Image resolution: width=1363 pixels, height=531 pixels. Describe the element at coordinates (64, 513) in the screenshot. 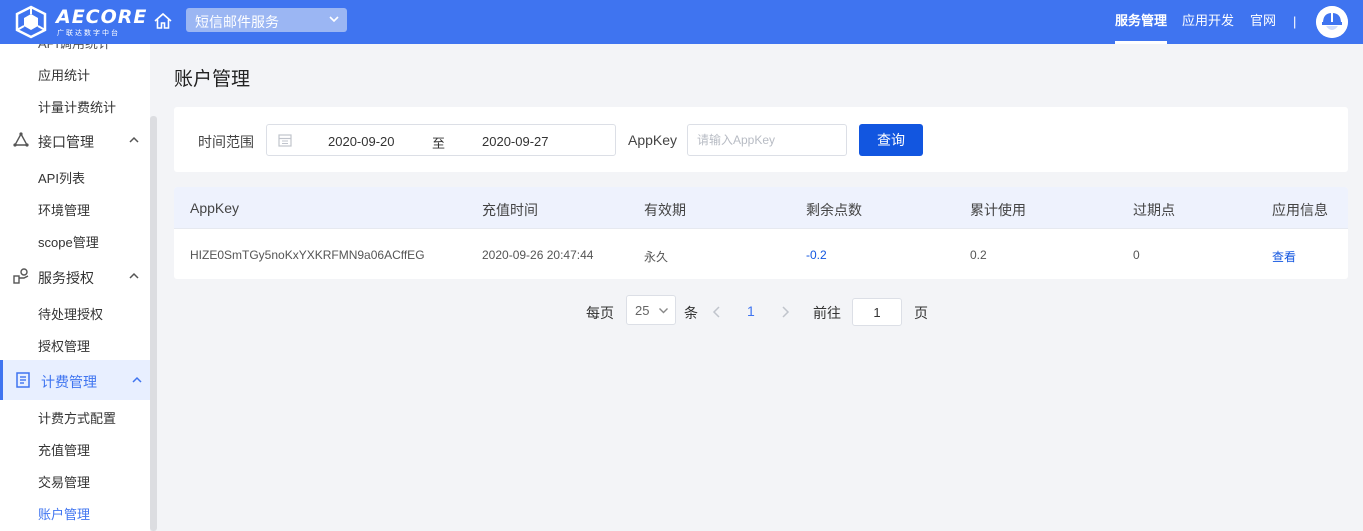

I see `sidebar-item-account-management: 账户管理` at that location.